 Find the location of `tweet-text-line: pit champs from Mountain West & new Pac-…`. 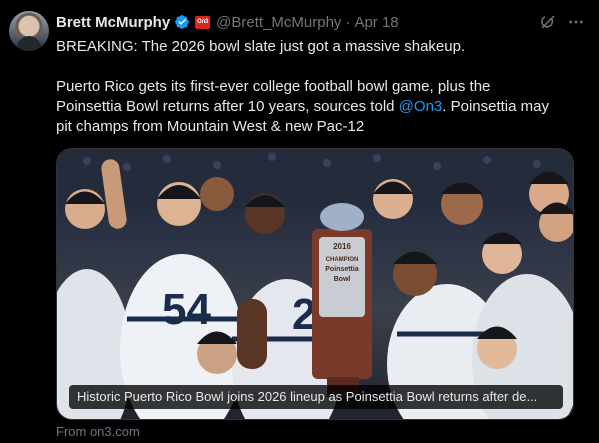

tweet-text-line: pit champs from Mountain West & new Pac-… is located at coordinates (210, 126).